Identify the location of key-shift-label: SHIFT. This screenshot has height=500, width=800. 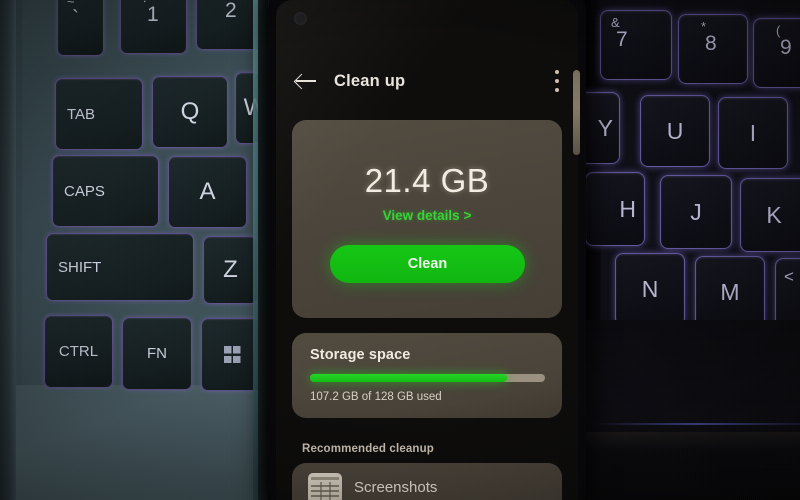
(80, 267).